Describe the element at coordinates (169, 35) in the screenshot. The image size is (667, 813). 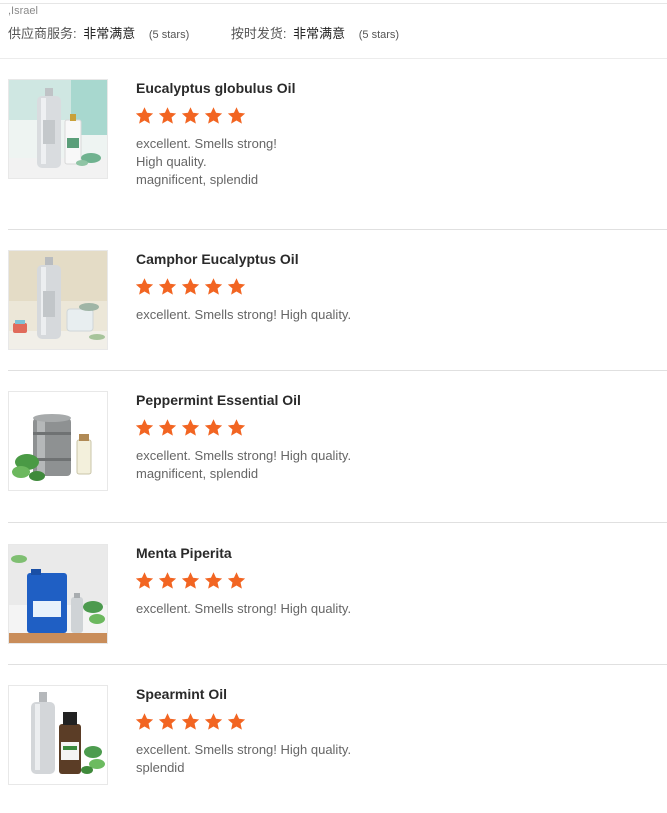
I see `supplier-service-stars: (5 stars)` at that location.